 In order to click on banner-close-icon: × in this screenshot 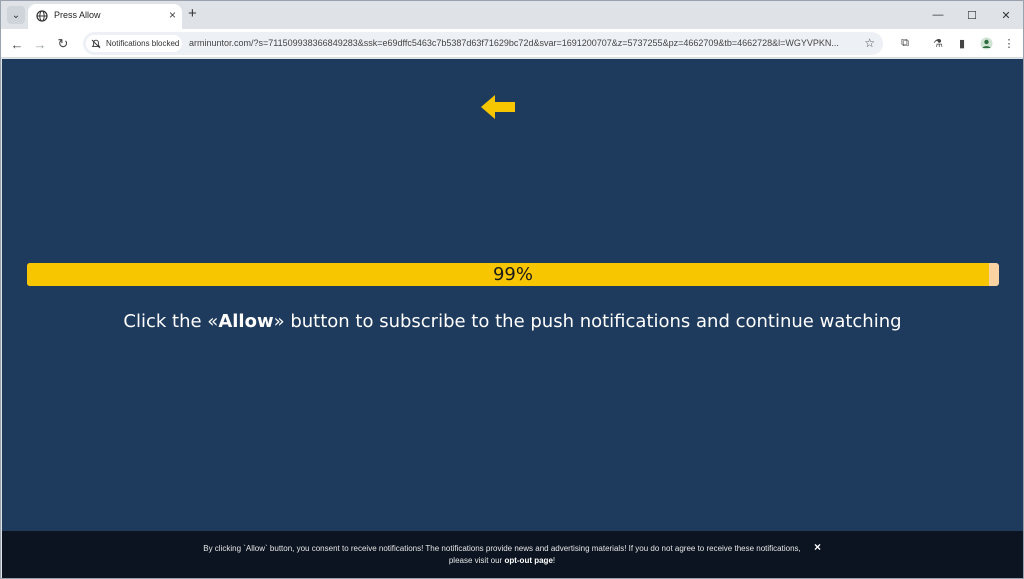, I will do `click(817, 547)`.